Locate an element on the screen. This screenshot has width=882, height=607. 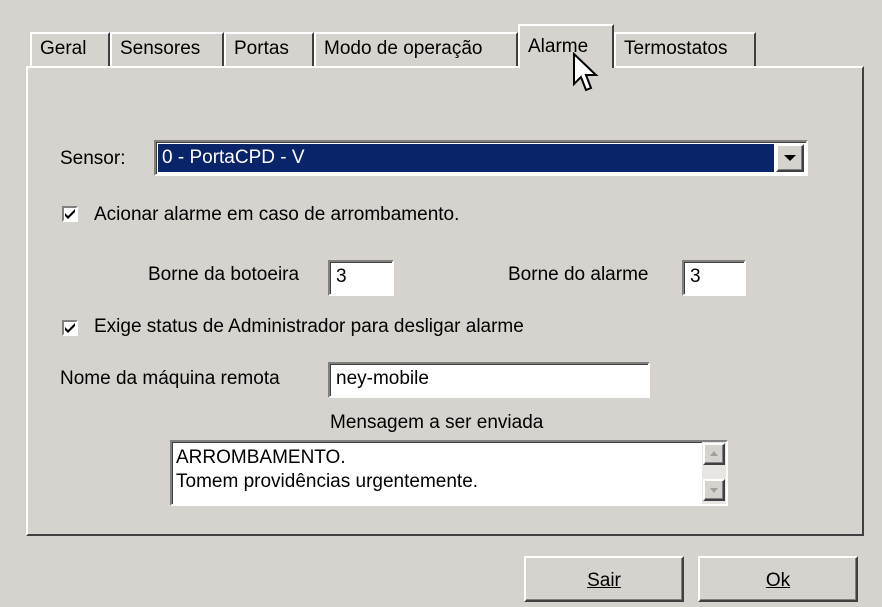
tab-modo-de-operacao: Modo de operação is located at coordinates (416, 49).